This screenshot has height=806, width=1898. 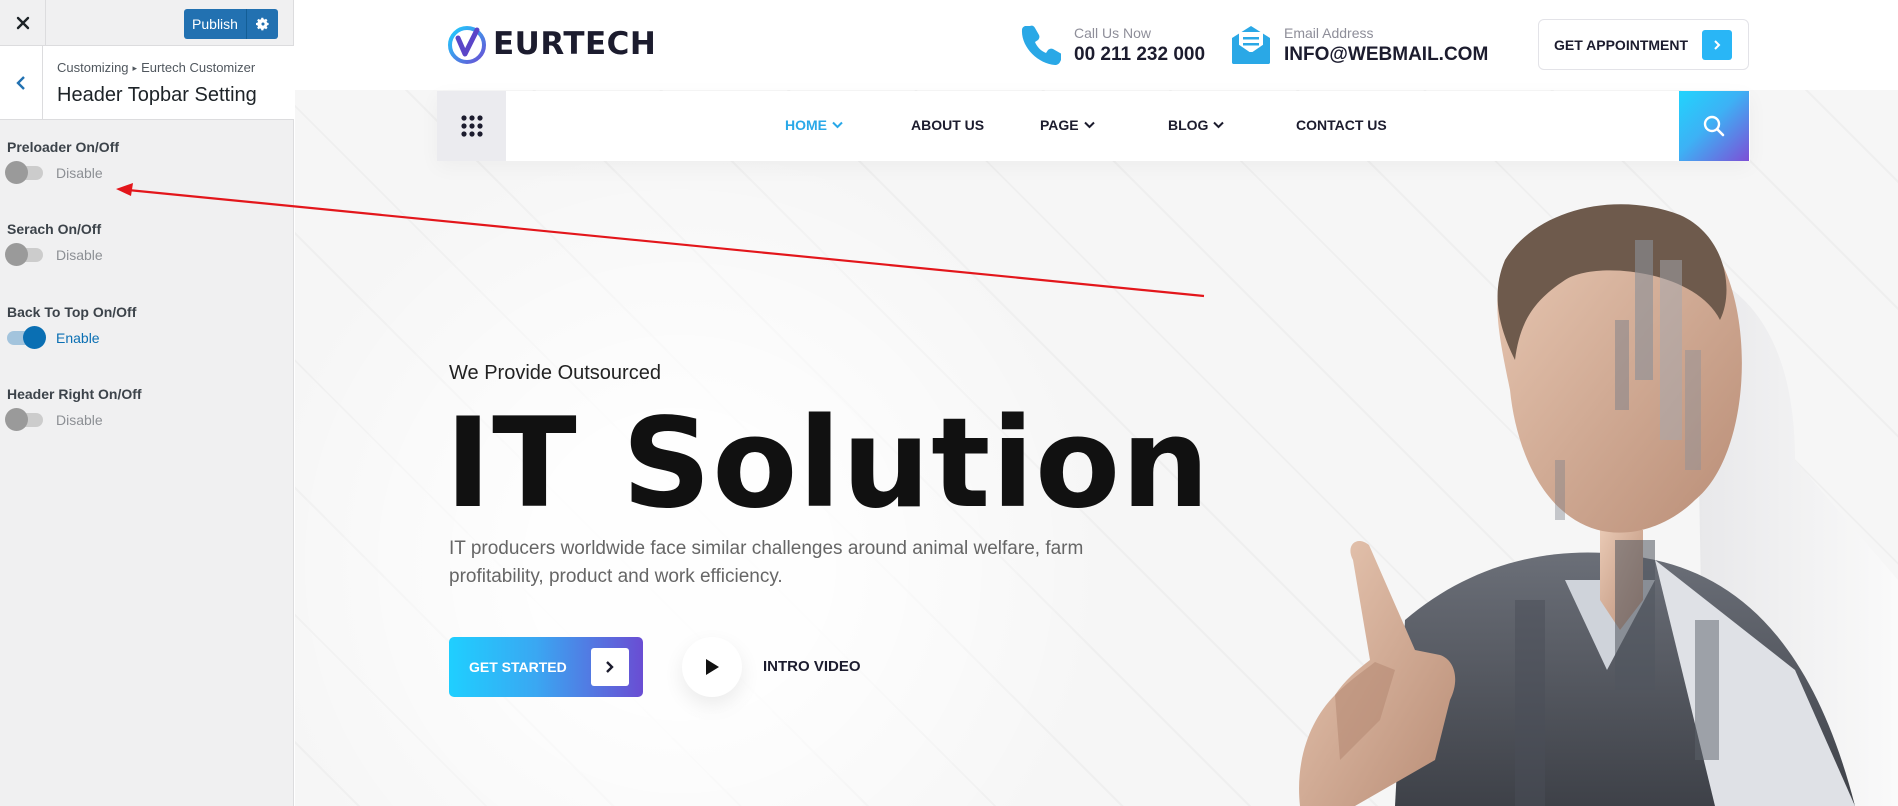 I want to click on get-appointment-button: GET APPOINTMENT, so click(x=1643, y=44).